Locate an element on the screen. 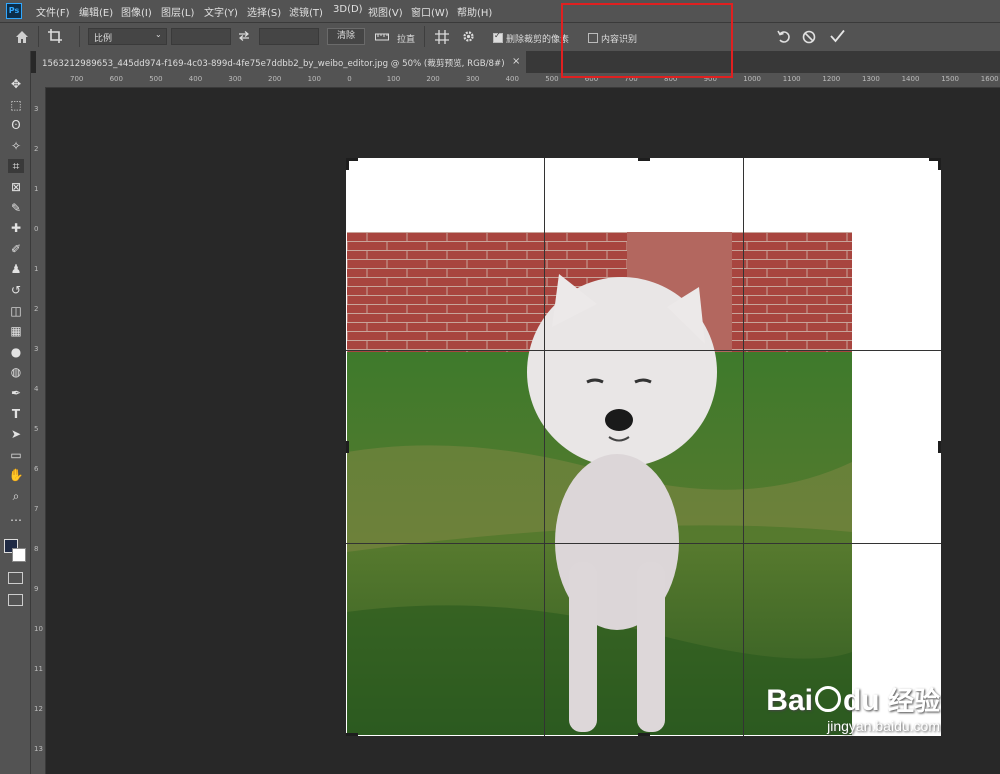 The image size is (1000, 774). delete-cropped-checkbox is located at coordinates (498, 37).